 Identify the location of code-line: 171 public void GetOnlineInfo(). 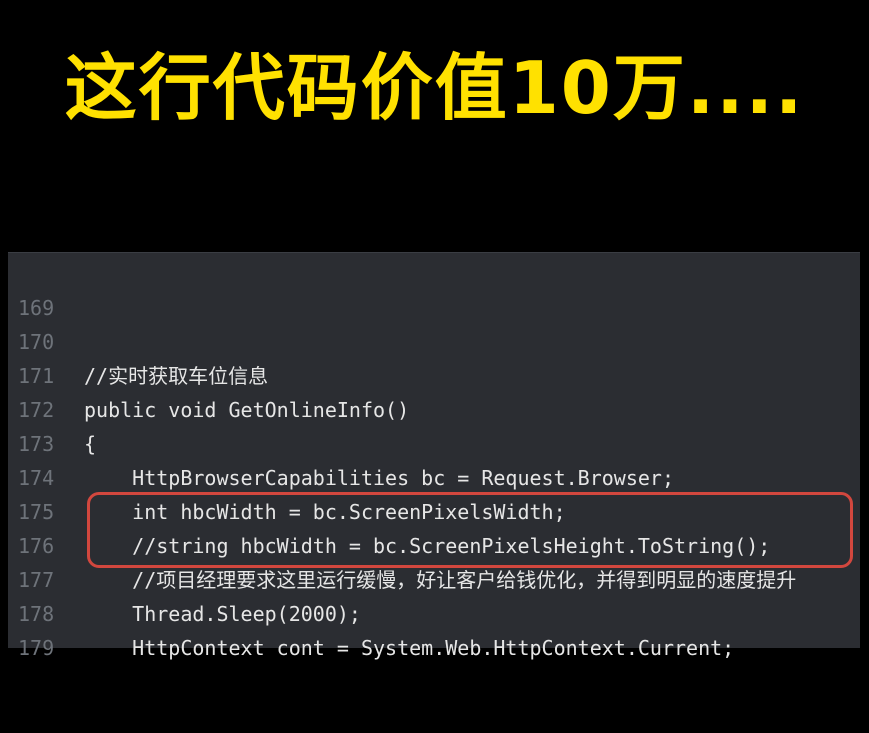
(434, 373).